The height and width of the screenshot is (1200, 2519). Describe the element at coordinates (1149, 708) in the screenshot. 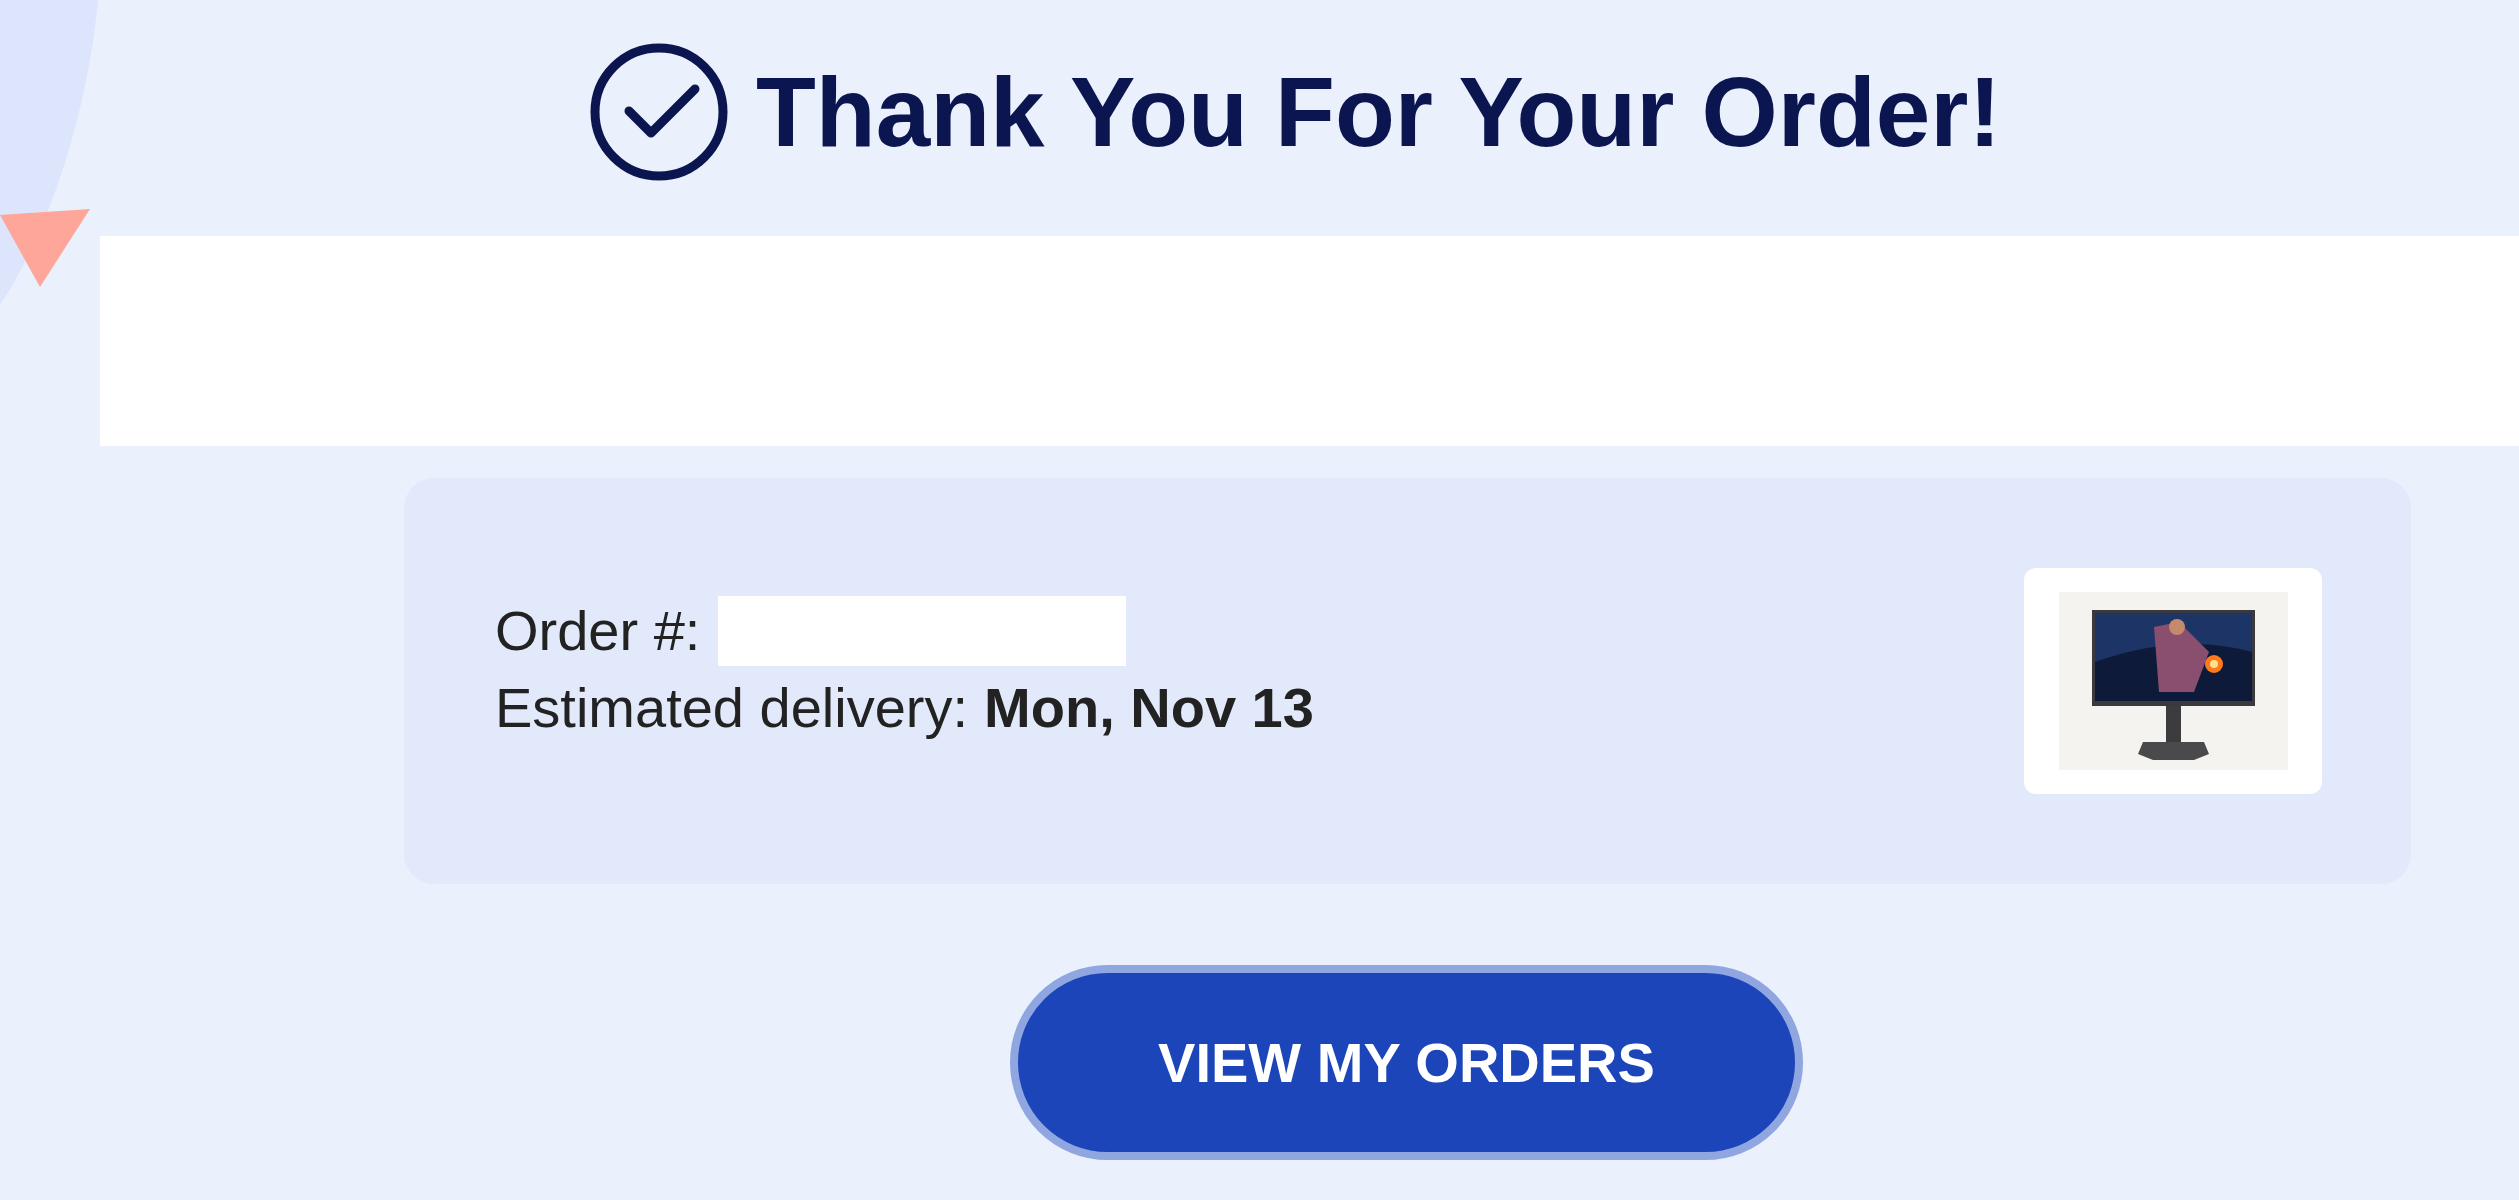

I see `delivery-date: Mon, Nov 13` at that location.